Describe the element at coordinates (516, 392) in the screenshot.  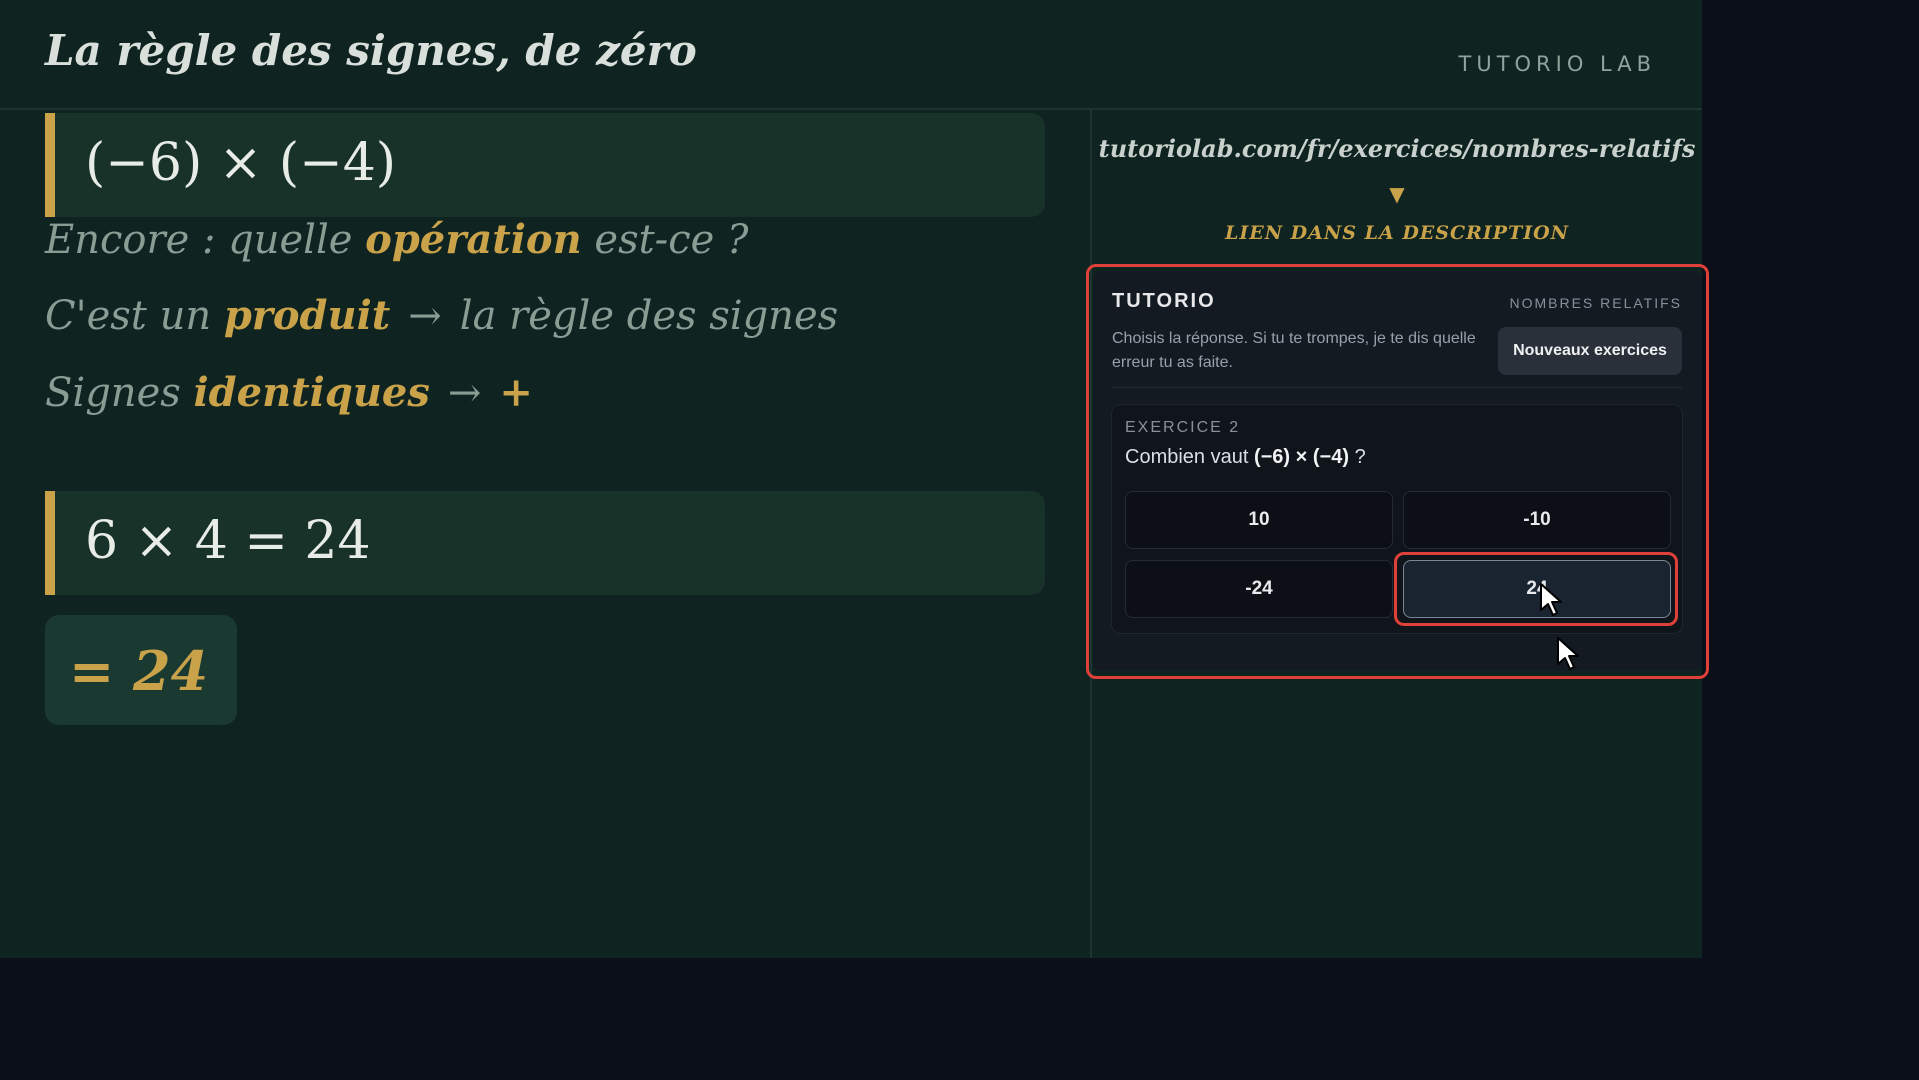
I see `plus-sign: +` at that location.